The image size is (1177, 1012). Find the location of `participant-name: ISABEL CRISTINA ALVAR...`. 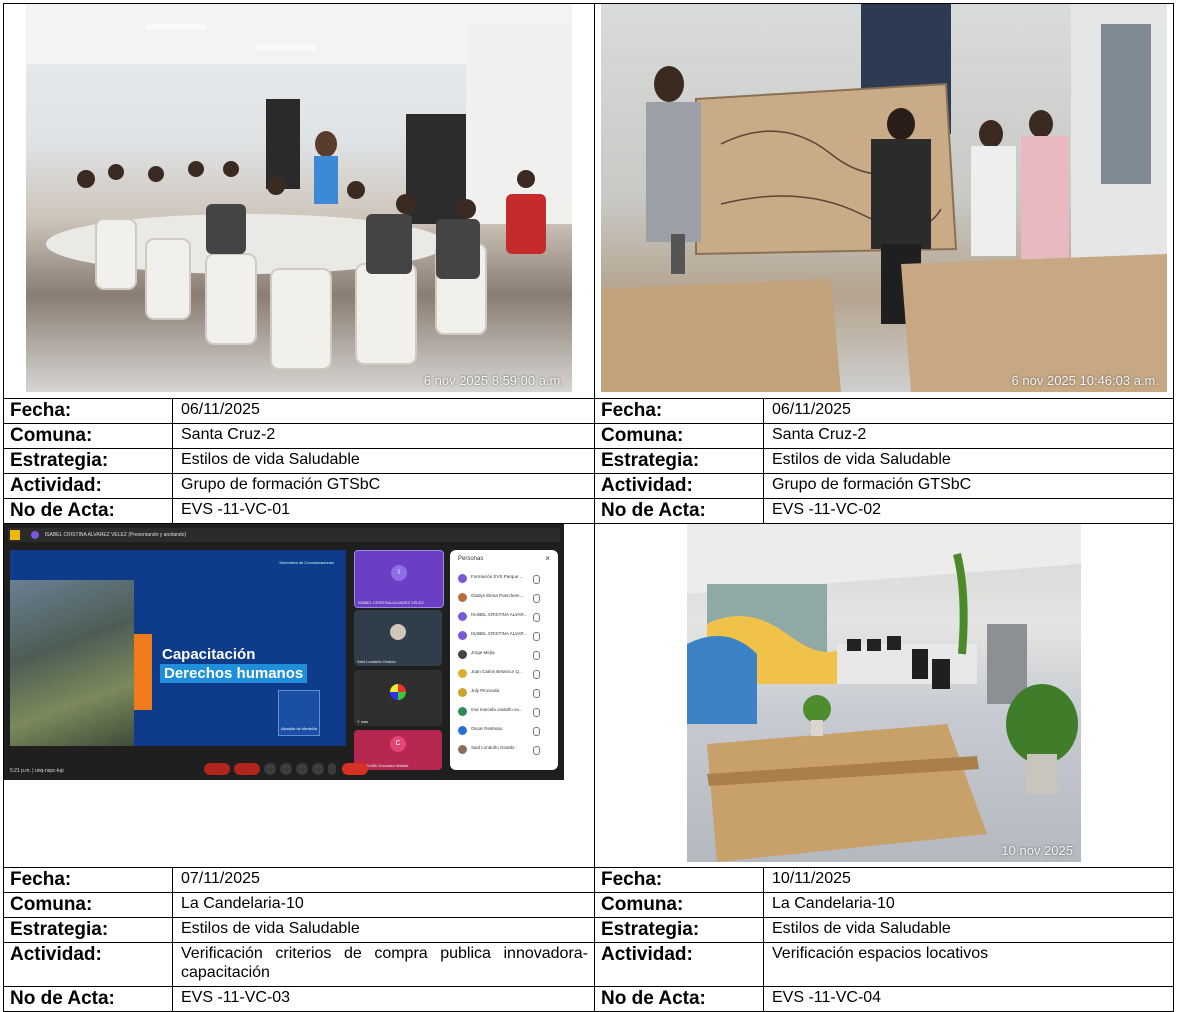

participant-name: ISABEL CRISTINA ALVAR... is located at coordinates (499, 614).